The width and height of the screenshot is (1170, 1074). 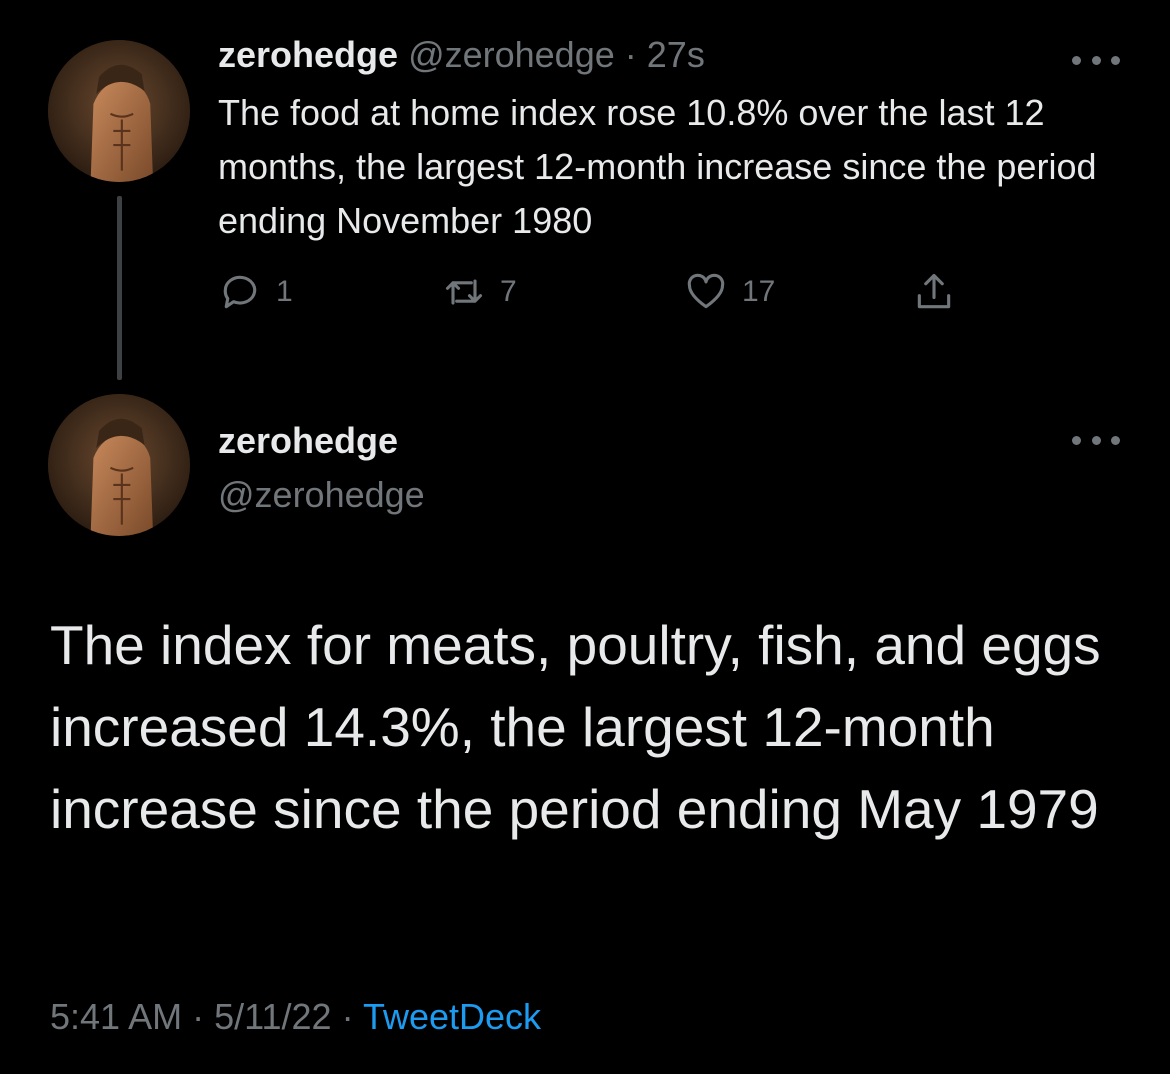 I want to click on retweet-count: 7, so click(x=508, y=291).